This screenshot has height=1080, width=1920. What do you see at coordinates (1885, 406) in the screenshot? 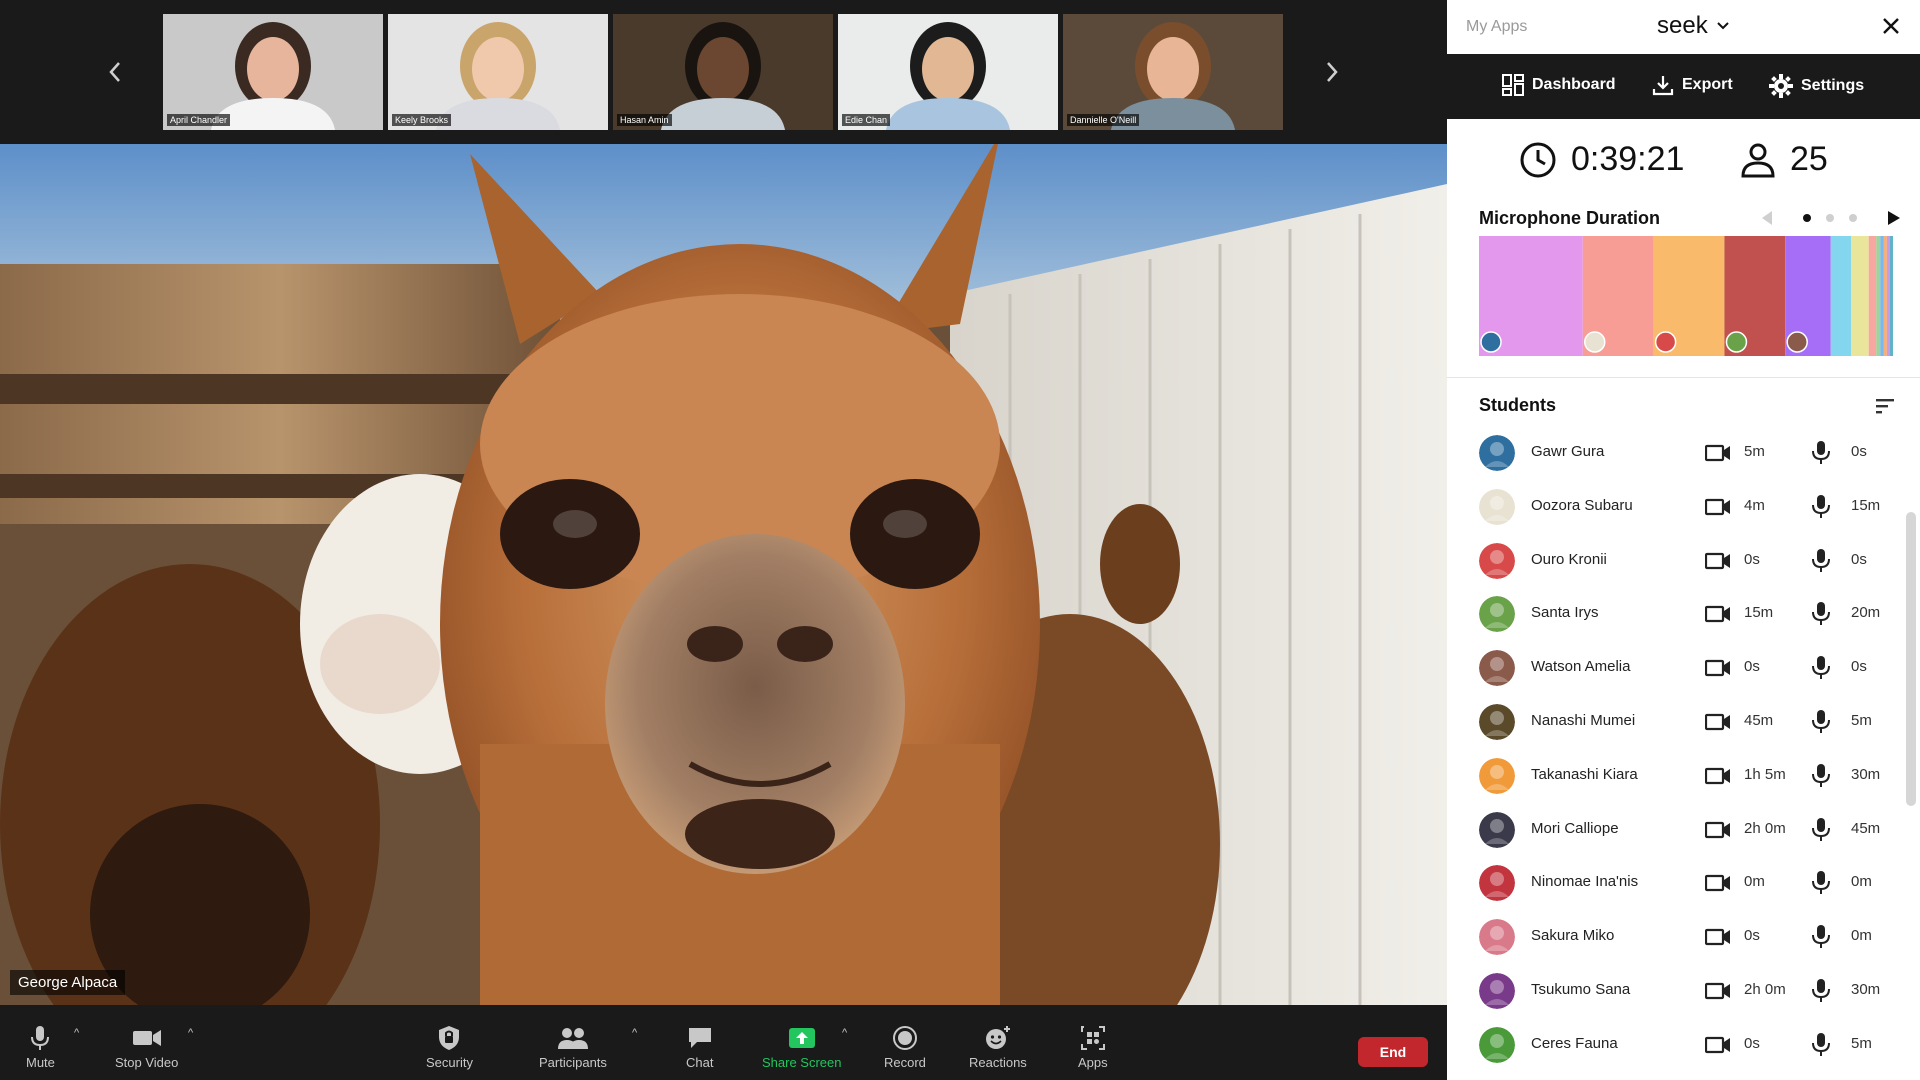
I see `sort-icon` at bounding box center [1885, 406].